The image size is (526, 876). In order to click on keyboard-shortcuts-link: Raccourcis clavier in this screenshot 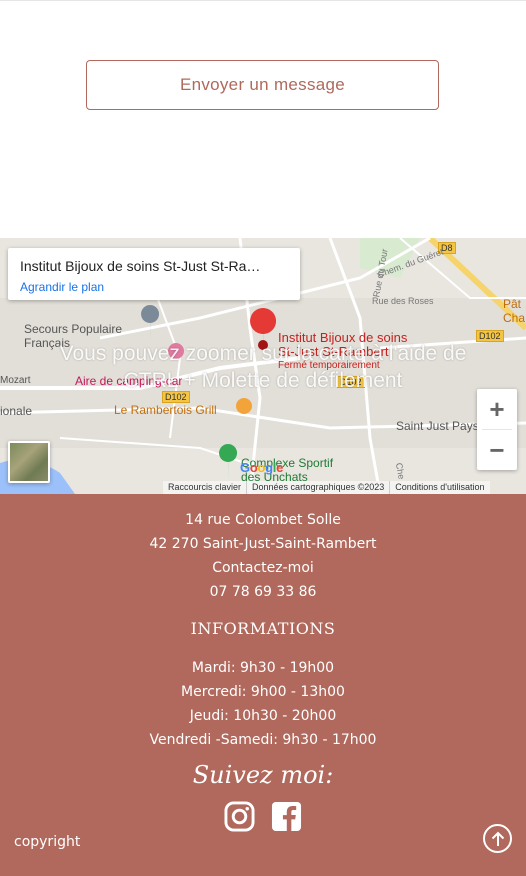, I will do `click(205, 487)`.